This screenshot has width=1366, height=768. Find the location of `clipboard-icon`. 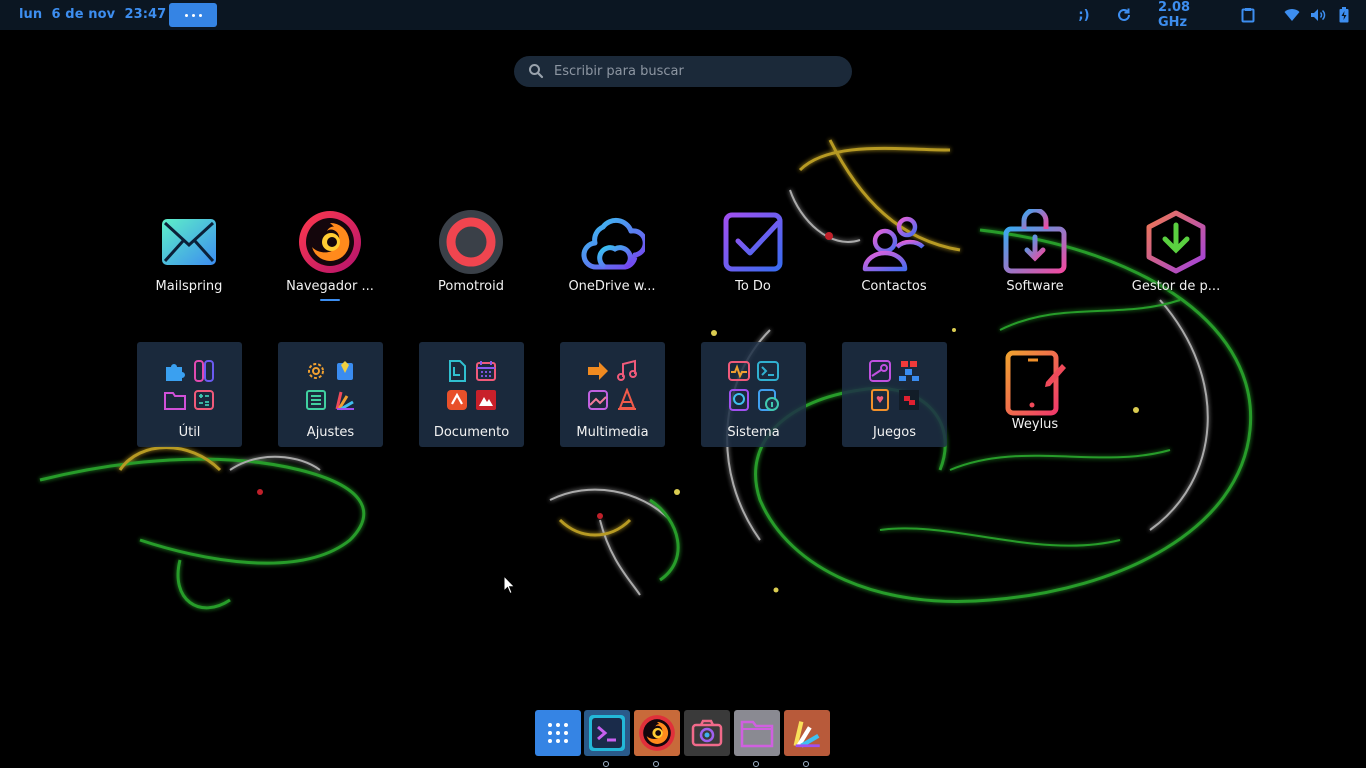

clipboard-icon is located at coordinates (1248, 15).